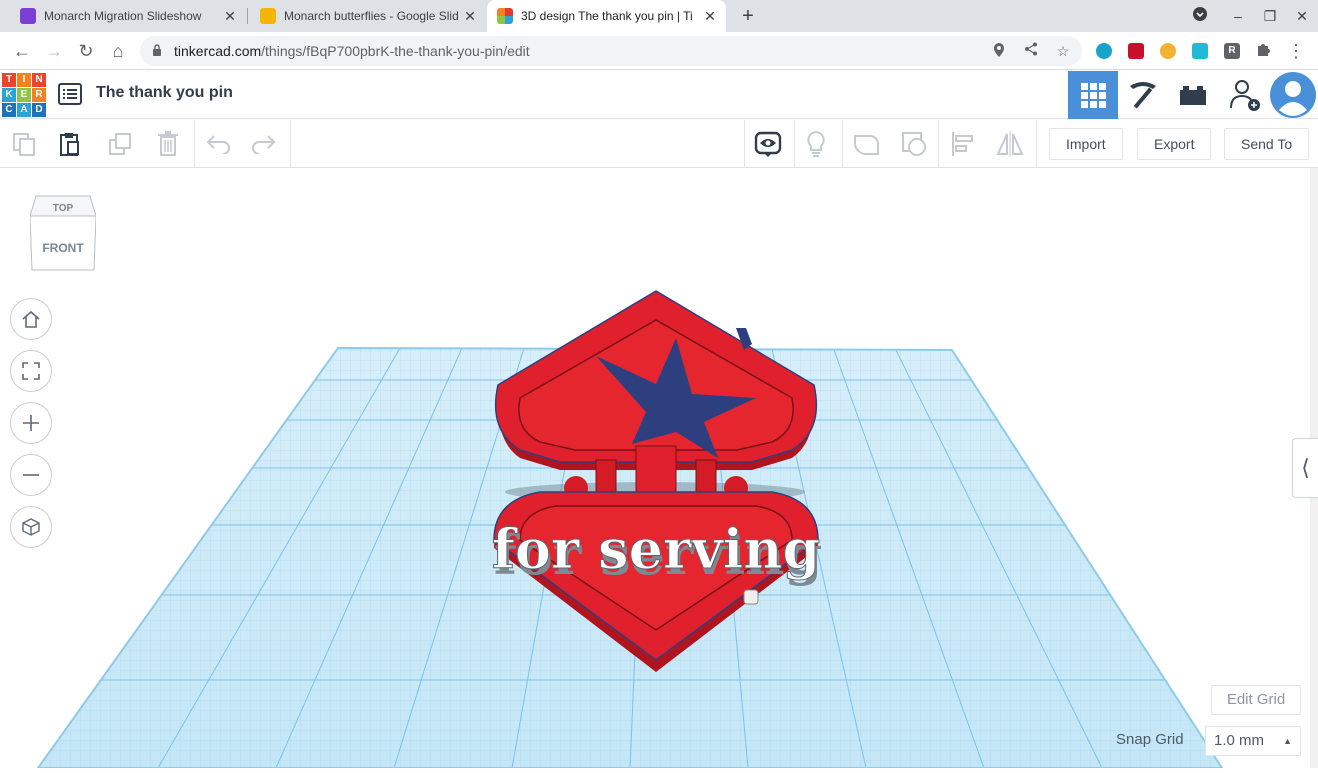 This screenshot has height=773, width=1318. I want to click on bricks-view-button, so click(1193, 95).